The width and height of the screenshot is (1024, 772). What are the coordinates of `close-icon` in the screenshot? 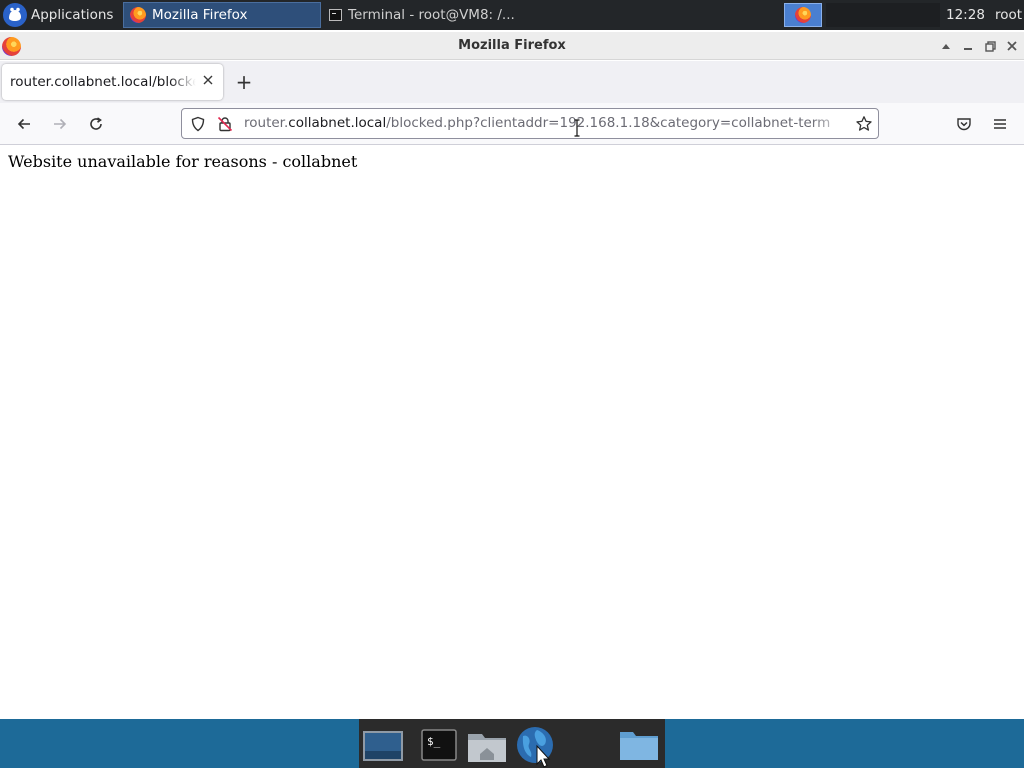 It's located at (1012, 46).